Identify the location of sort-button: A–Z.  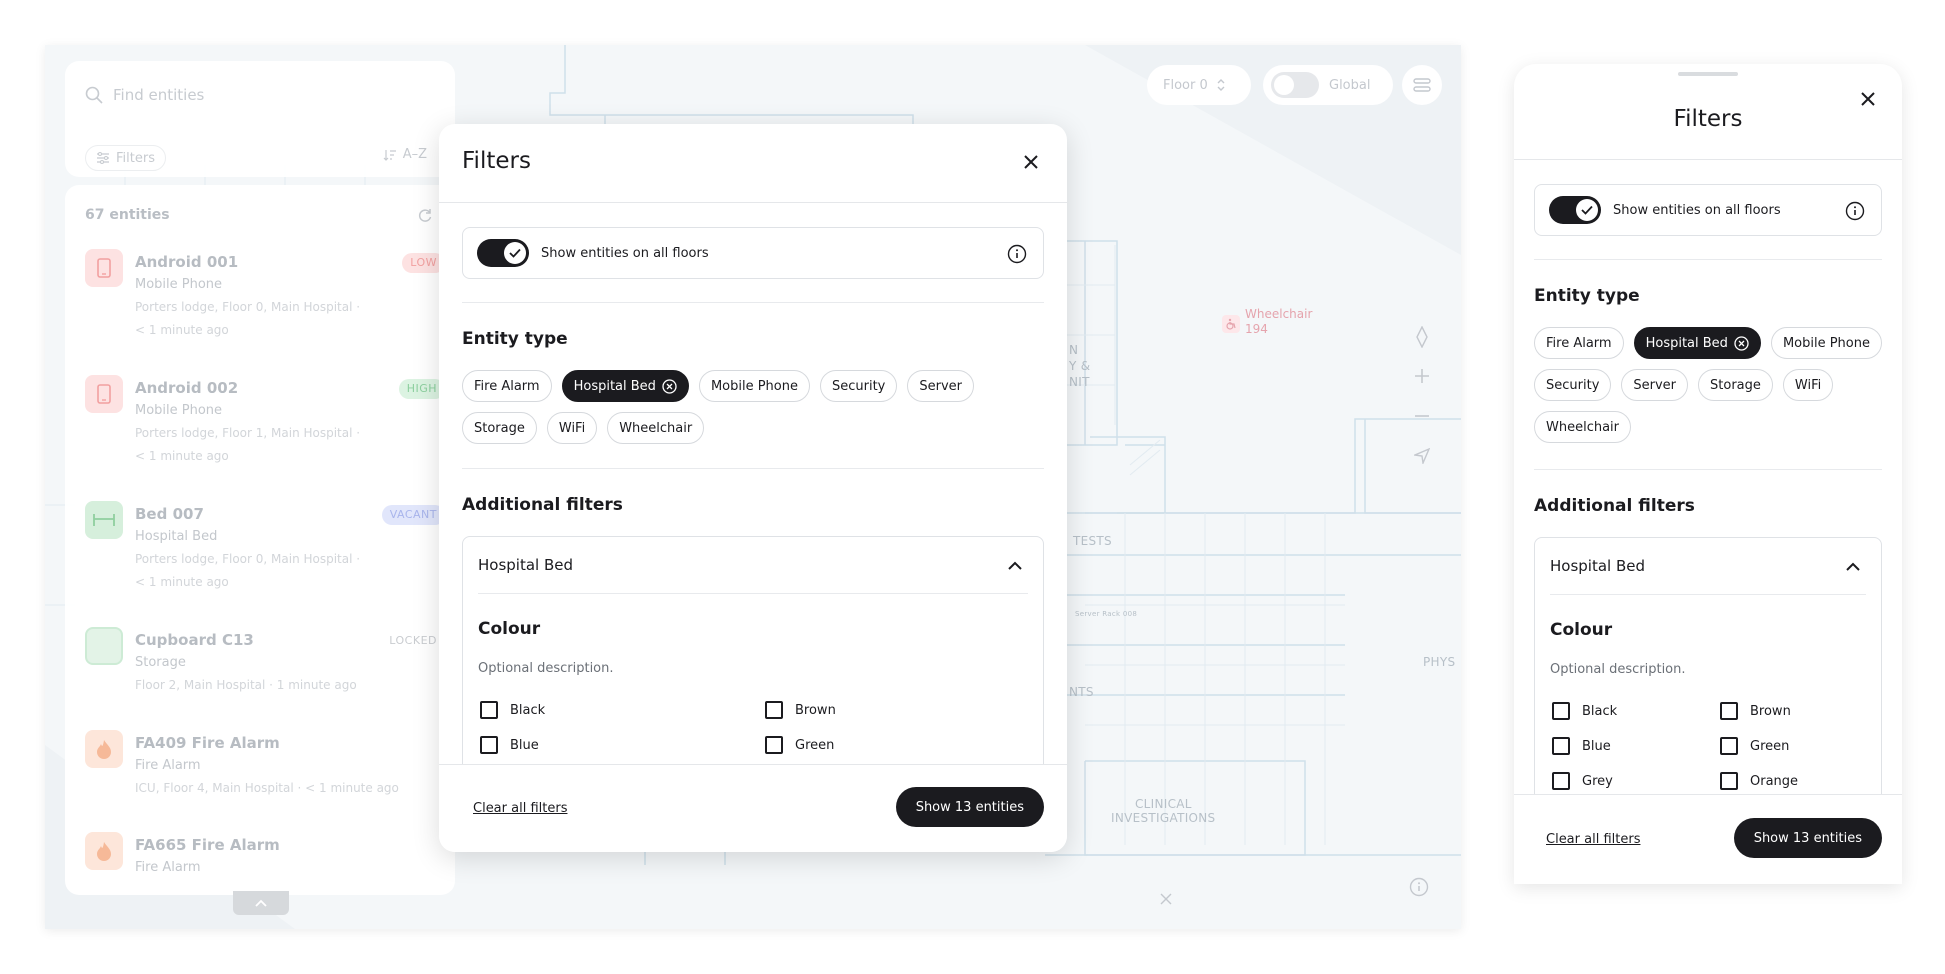
(405, 154).